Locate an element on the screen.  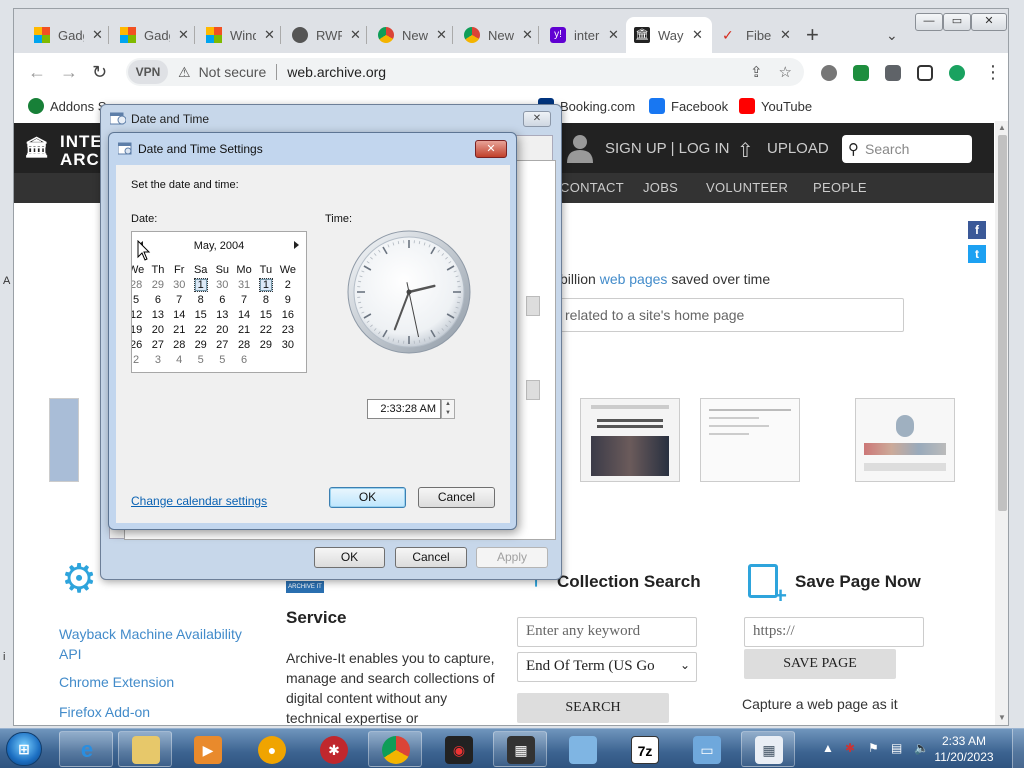
close-window-button: ✕ is located at coordinates (989, 22).